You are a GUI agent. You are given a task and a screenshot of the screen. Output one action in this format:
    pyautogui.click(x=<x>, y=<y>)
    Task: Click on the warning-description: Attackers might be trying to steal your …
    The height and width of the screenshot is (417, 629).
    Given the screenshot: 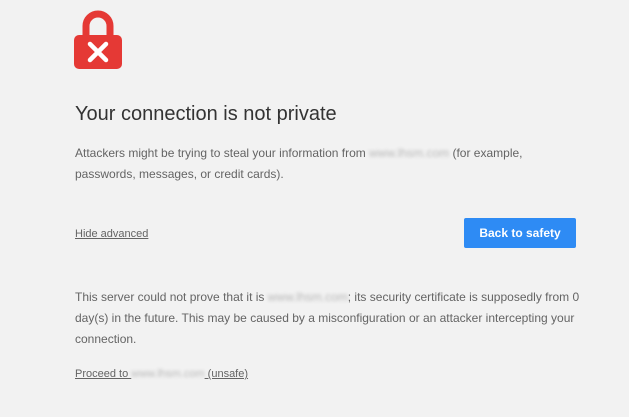 What is the action you would take?
    pyautogui.click(x=320, y=164)
    